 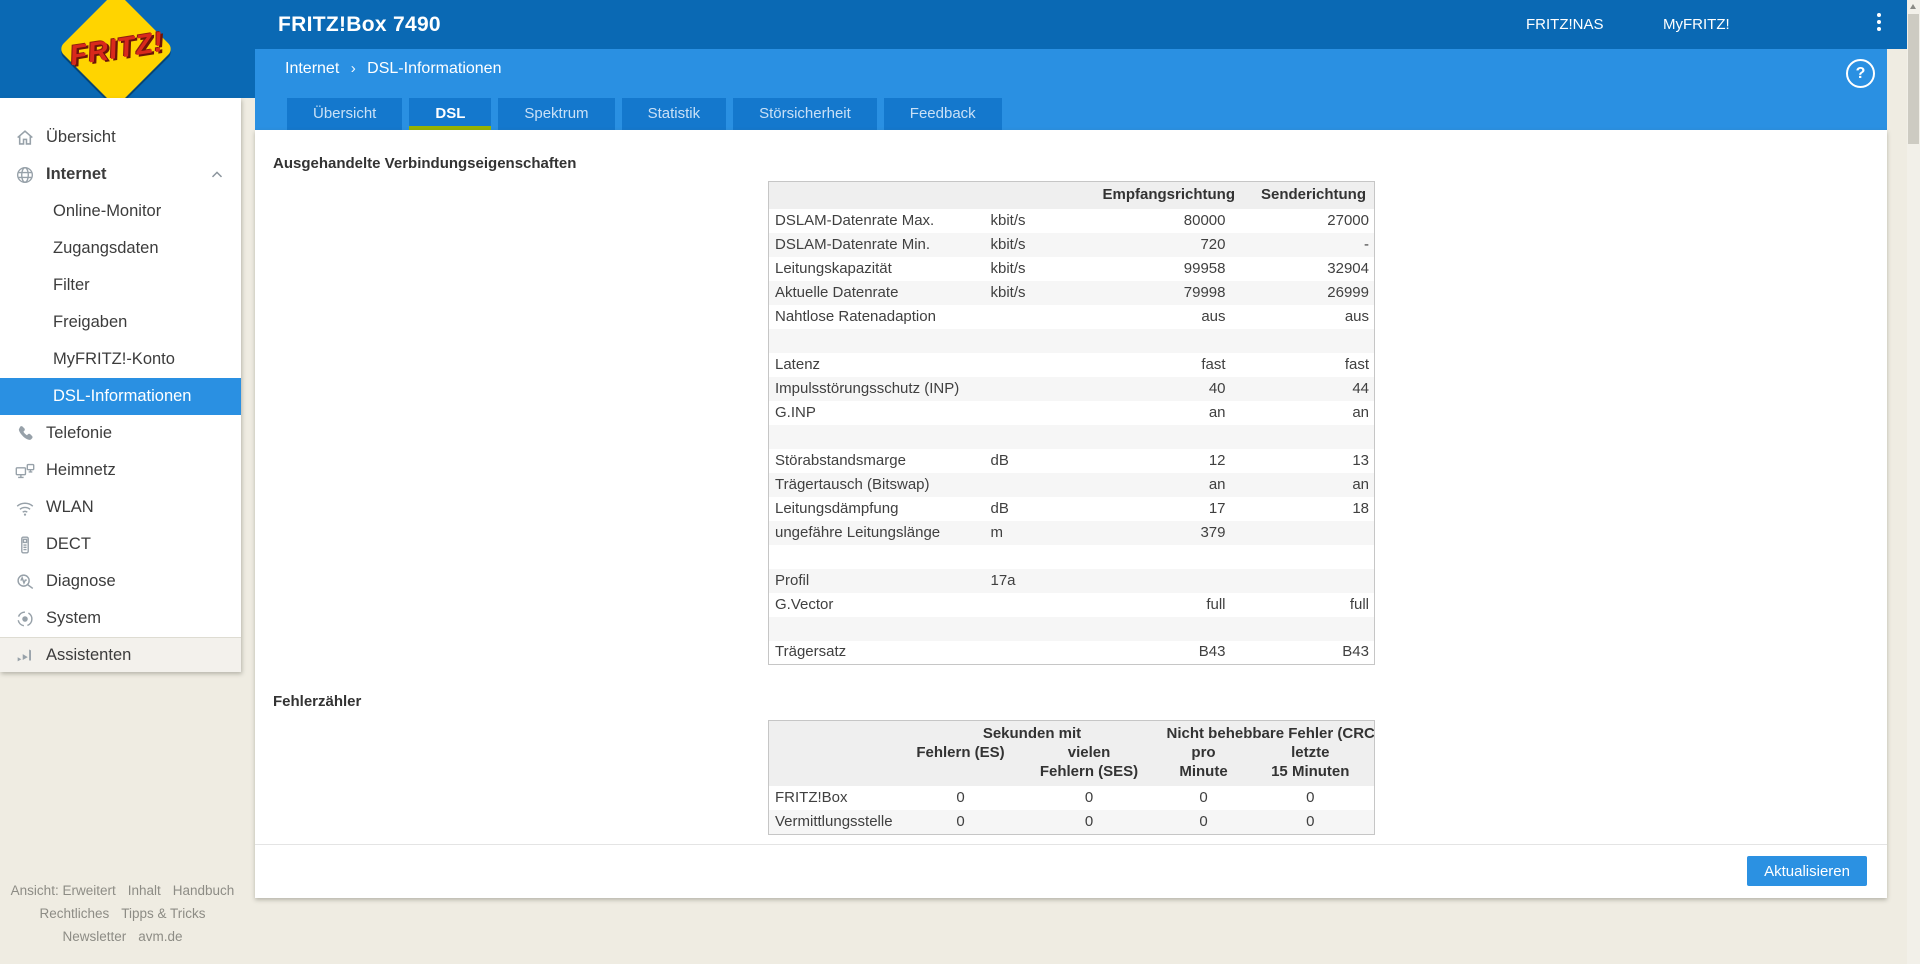 I want to click on help-icon: ?, so click(x=1860, y=73).